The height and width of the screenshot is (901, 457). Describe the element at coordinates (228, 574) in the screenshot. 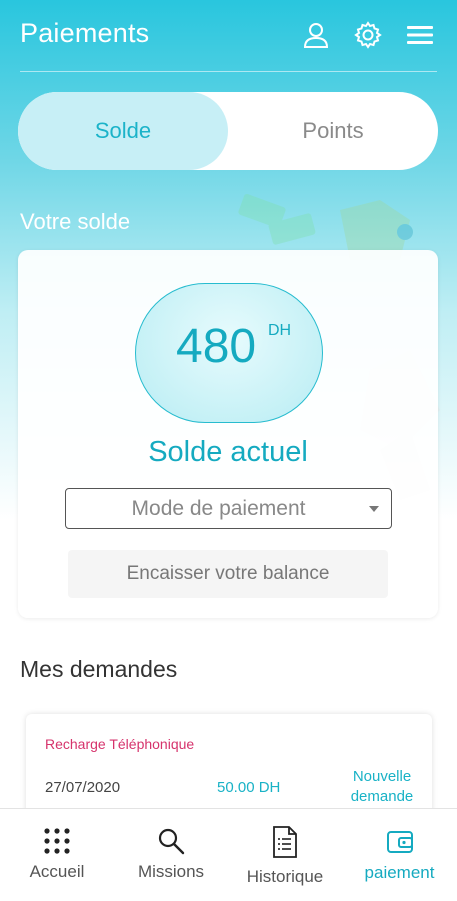

I see `cash-out-button: Encaisser votre balance` at that location.